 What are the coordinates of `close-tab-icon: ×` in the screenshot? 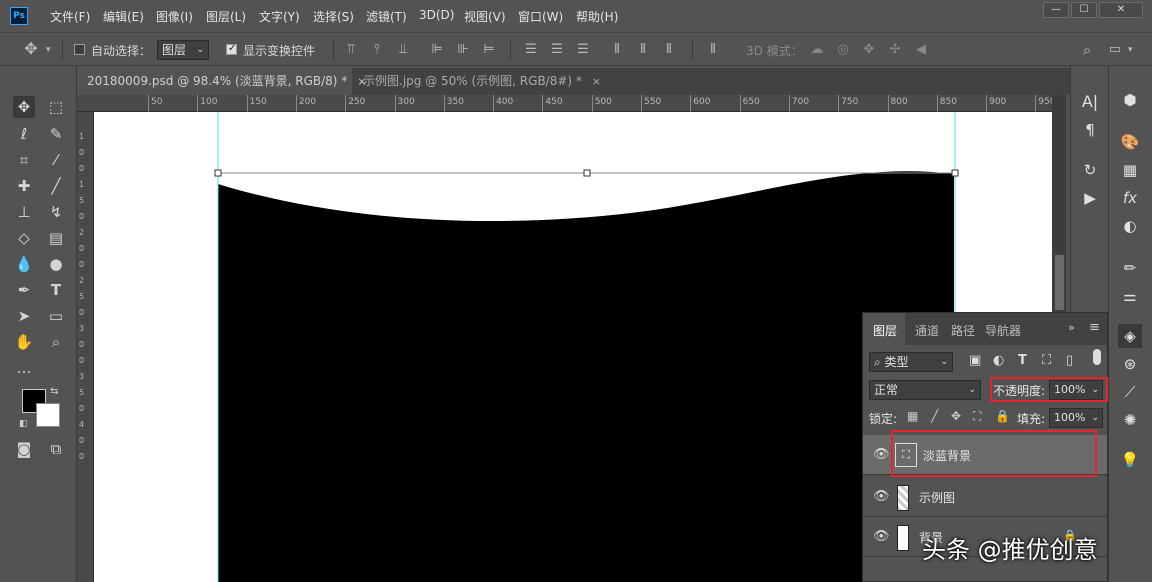 It's located at (596, 81).